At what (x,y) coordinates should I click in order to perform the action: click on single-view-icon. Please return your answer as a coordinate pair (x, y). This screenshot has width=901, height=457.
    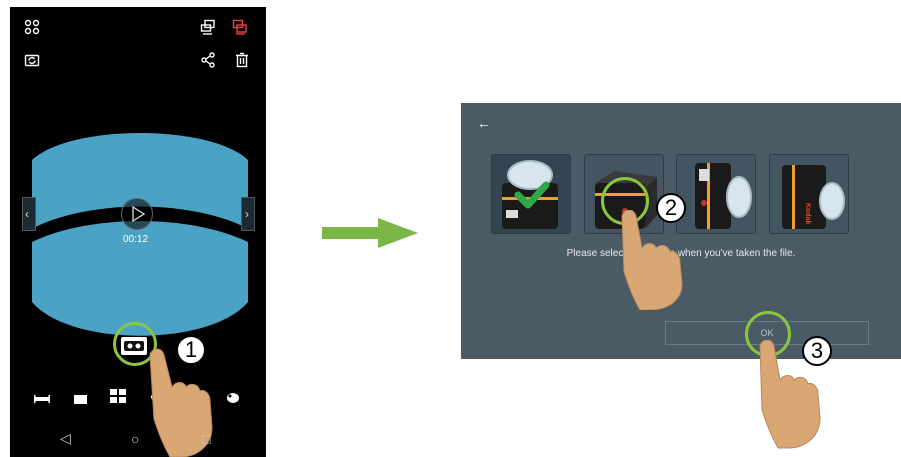
    Looking at the image, I should click on (81, 397).